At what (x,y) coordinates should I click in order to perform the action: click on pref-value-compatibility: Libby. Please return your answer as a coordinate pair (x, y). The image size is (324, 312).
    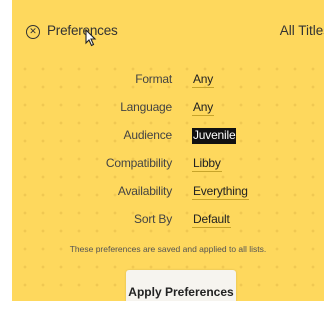
    Looking at the image, I should click on (207, 164).